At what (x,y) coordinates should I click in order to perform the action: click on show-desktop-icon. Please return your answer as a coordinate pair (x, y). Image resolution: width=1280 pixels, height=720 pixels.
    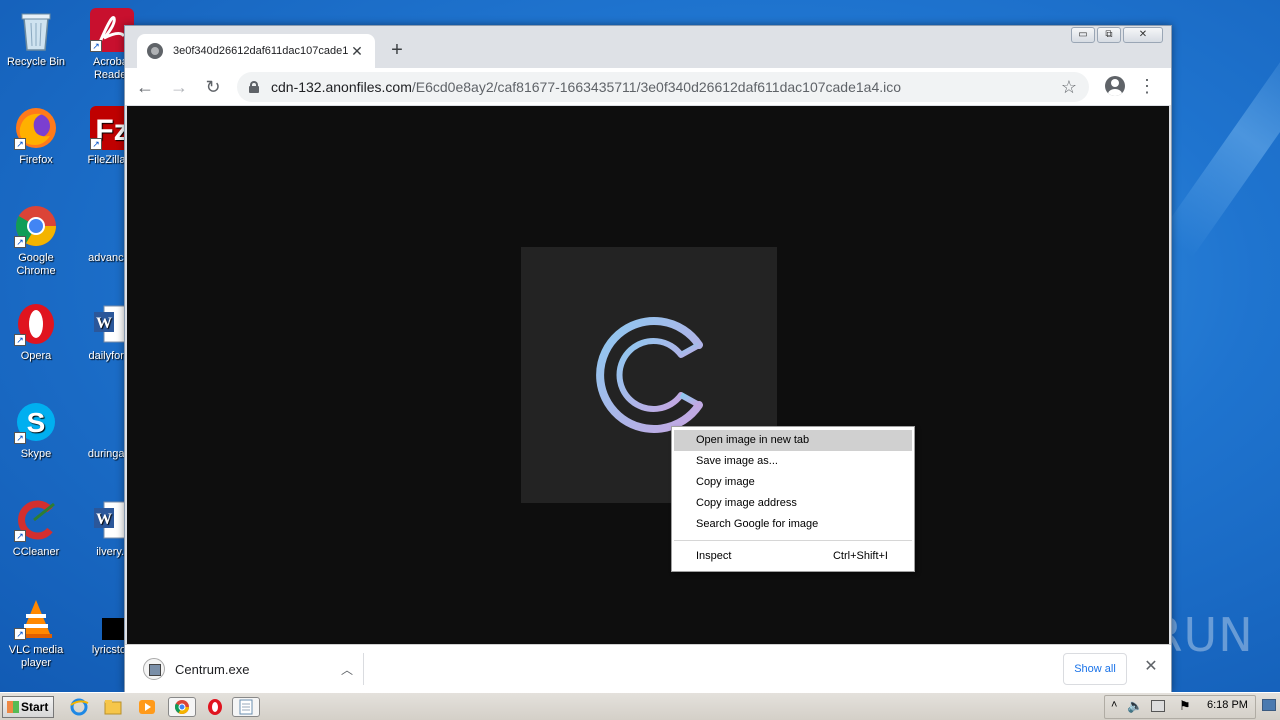
    Looking at the image, I should click on (1269, 705).